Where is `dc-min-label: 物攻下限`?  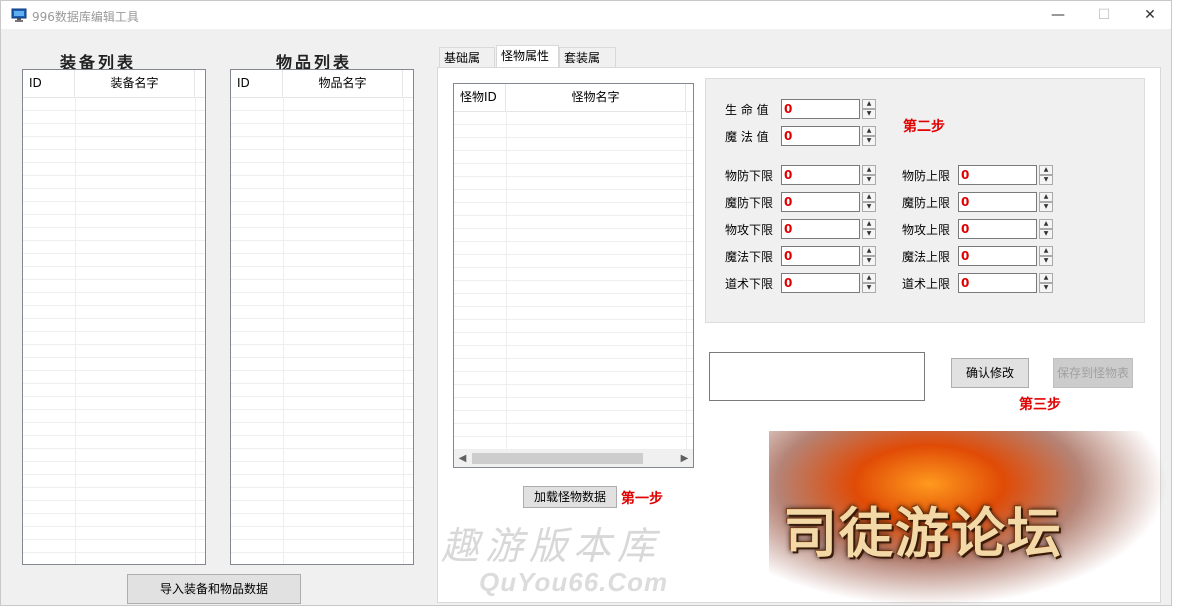
dc-min-label: 物攻下限 is located at coordinates (749, 230).